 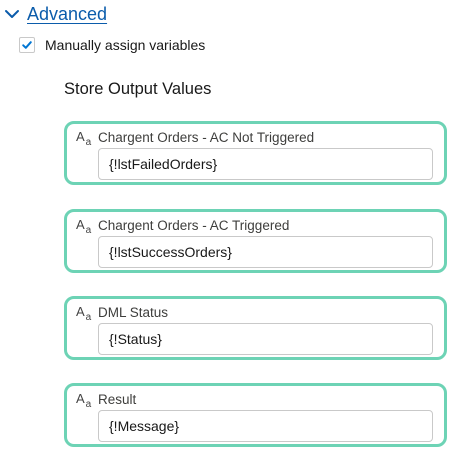 I want to click on output-card: Aa Result, so click(x=255, y=415).